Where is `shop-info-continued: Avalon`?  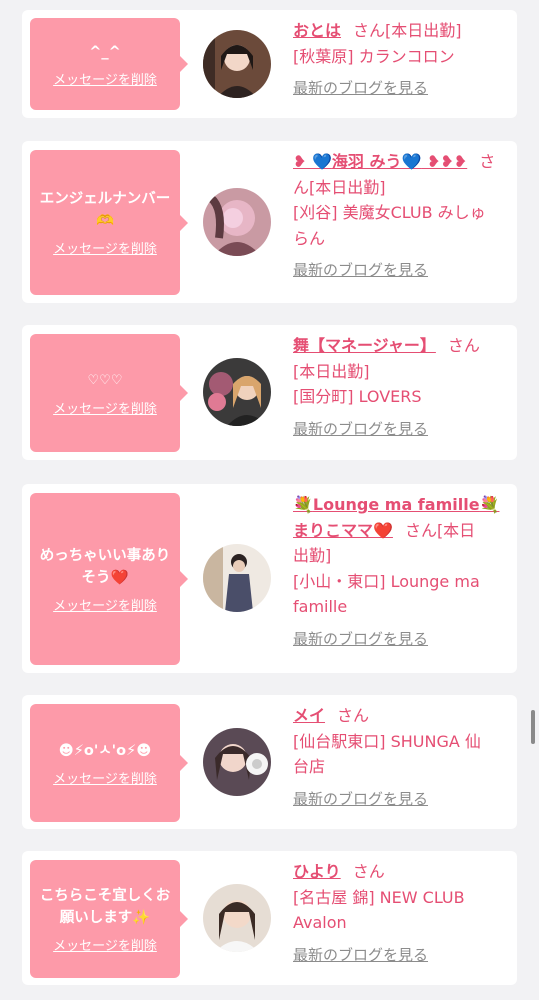
shop-info-continued: Avalon is located at coordinates (320, 922).